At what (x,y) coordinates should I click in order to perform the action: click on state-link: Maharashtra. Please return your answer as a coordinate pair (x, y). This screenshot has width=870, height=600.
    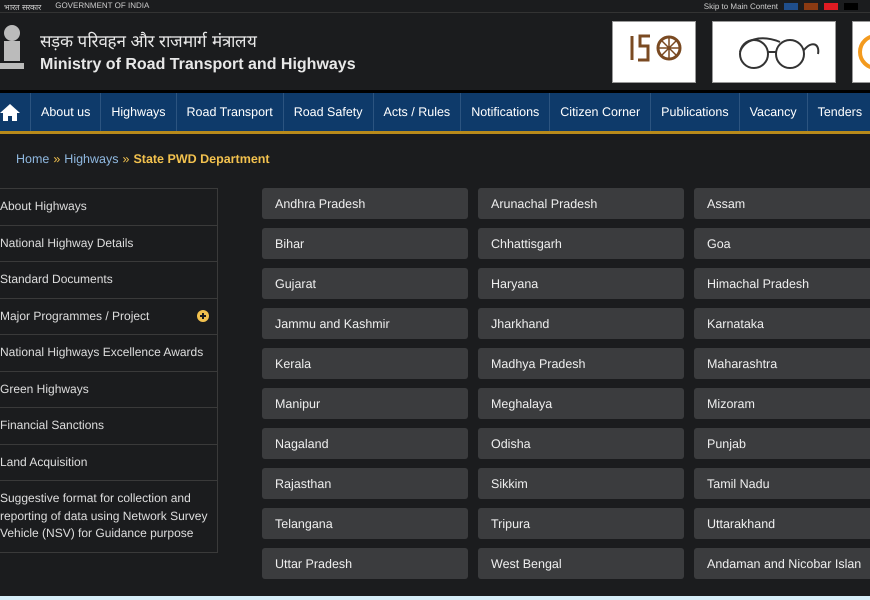
    Looking at the image, I should click on (782, 363).